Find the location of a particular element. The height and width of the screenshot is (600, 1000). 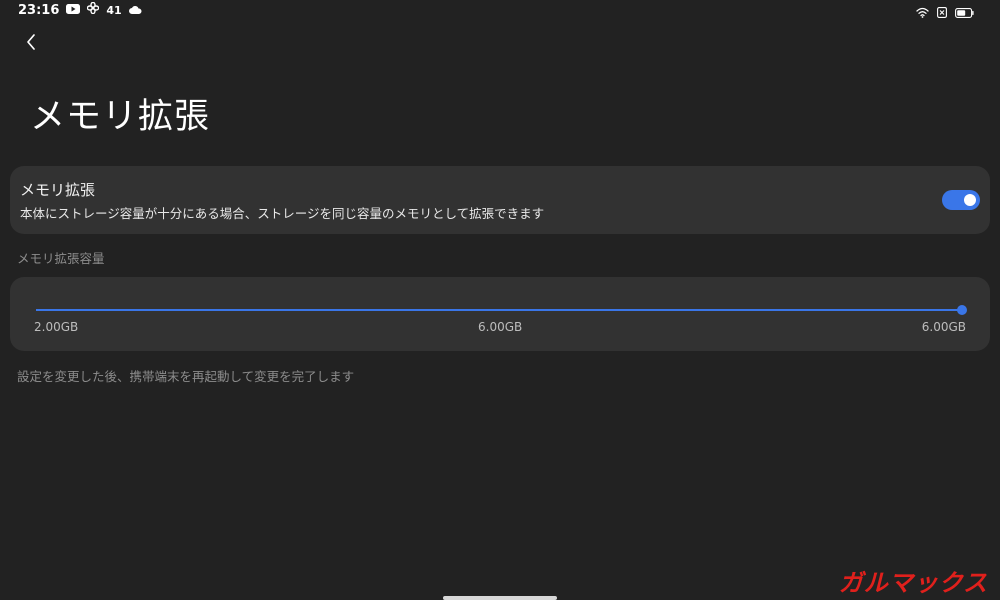

page-title: メモリ拡張 is located at coordinates (120, 117).